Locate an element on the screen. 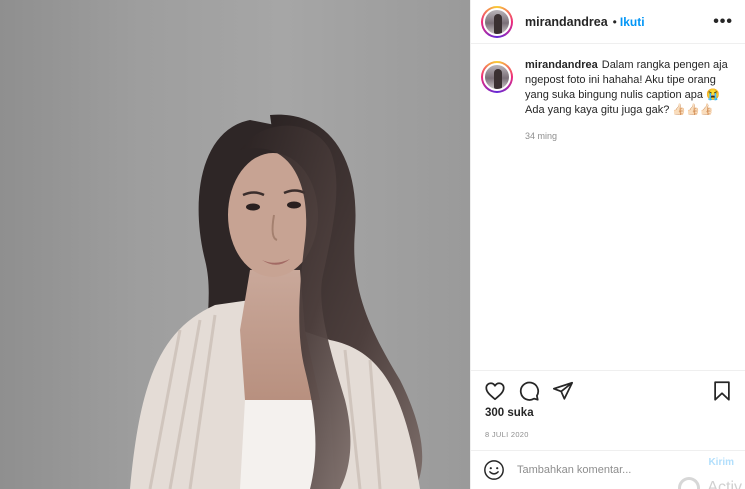 Image resolution: width=745 pixels, height=489 pixels. header-username-link: mirandandrea is located at coordinates (566, 22).